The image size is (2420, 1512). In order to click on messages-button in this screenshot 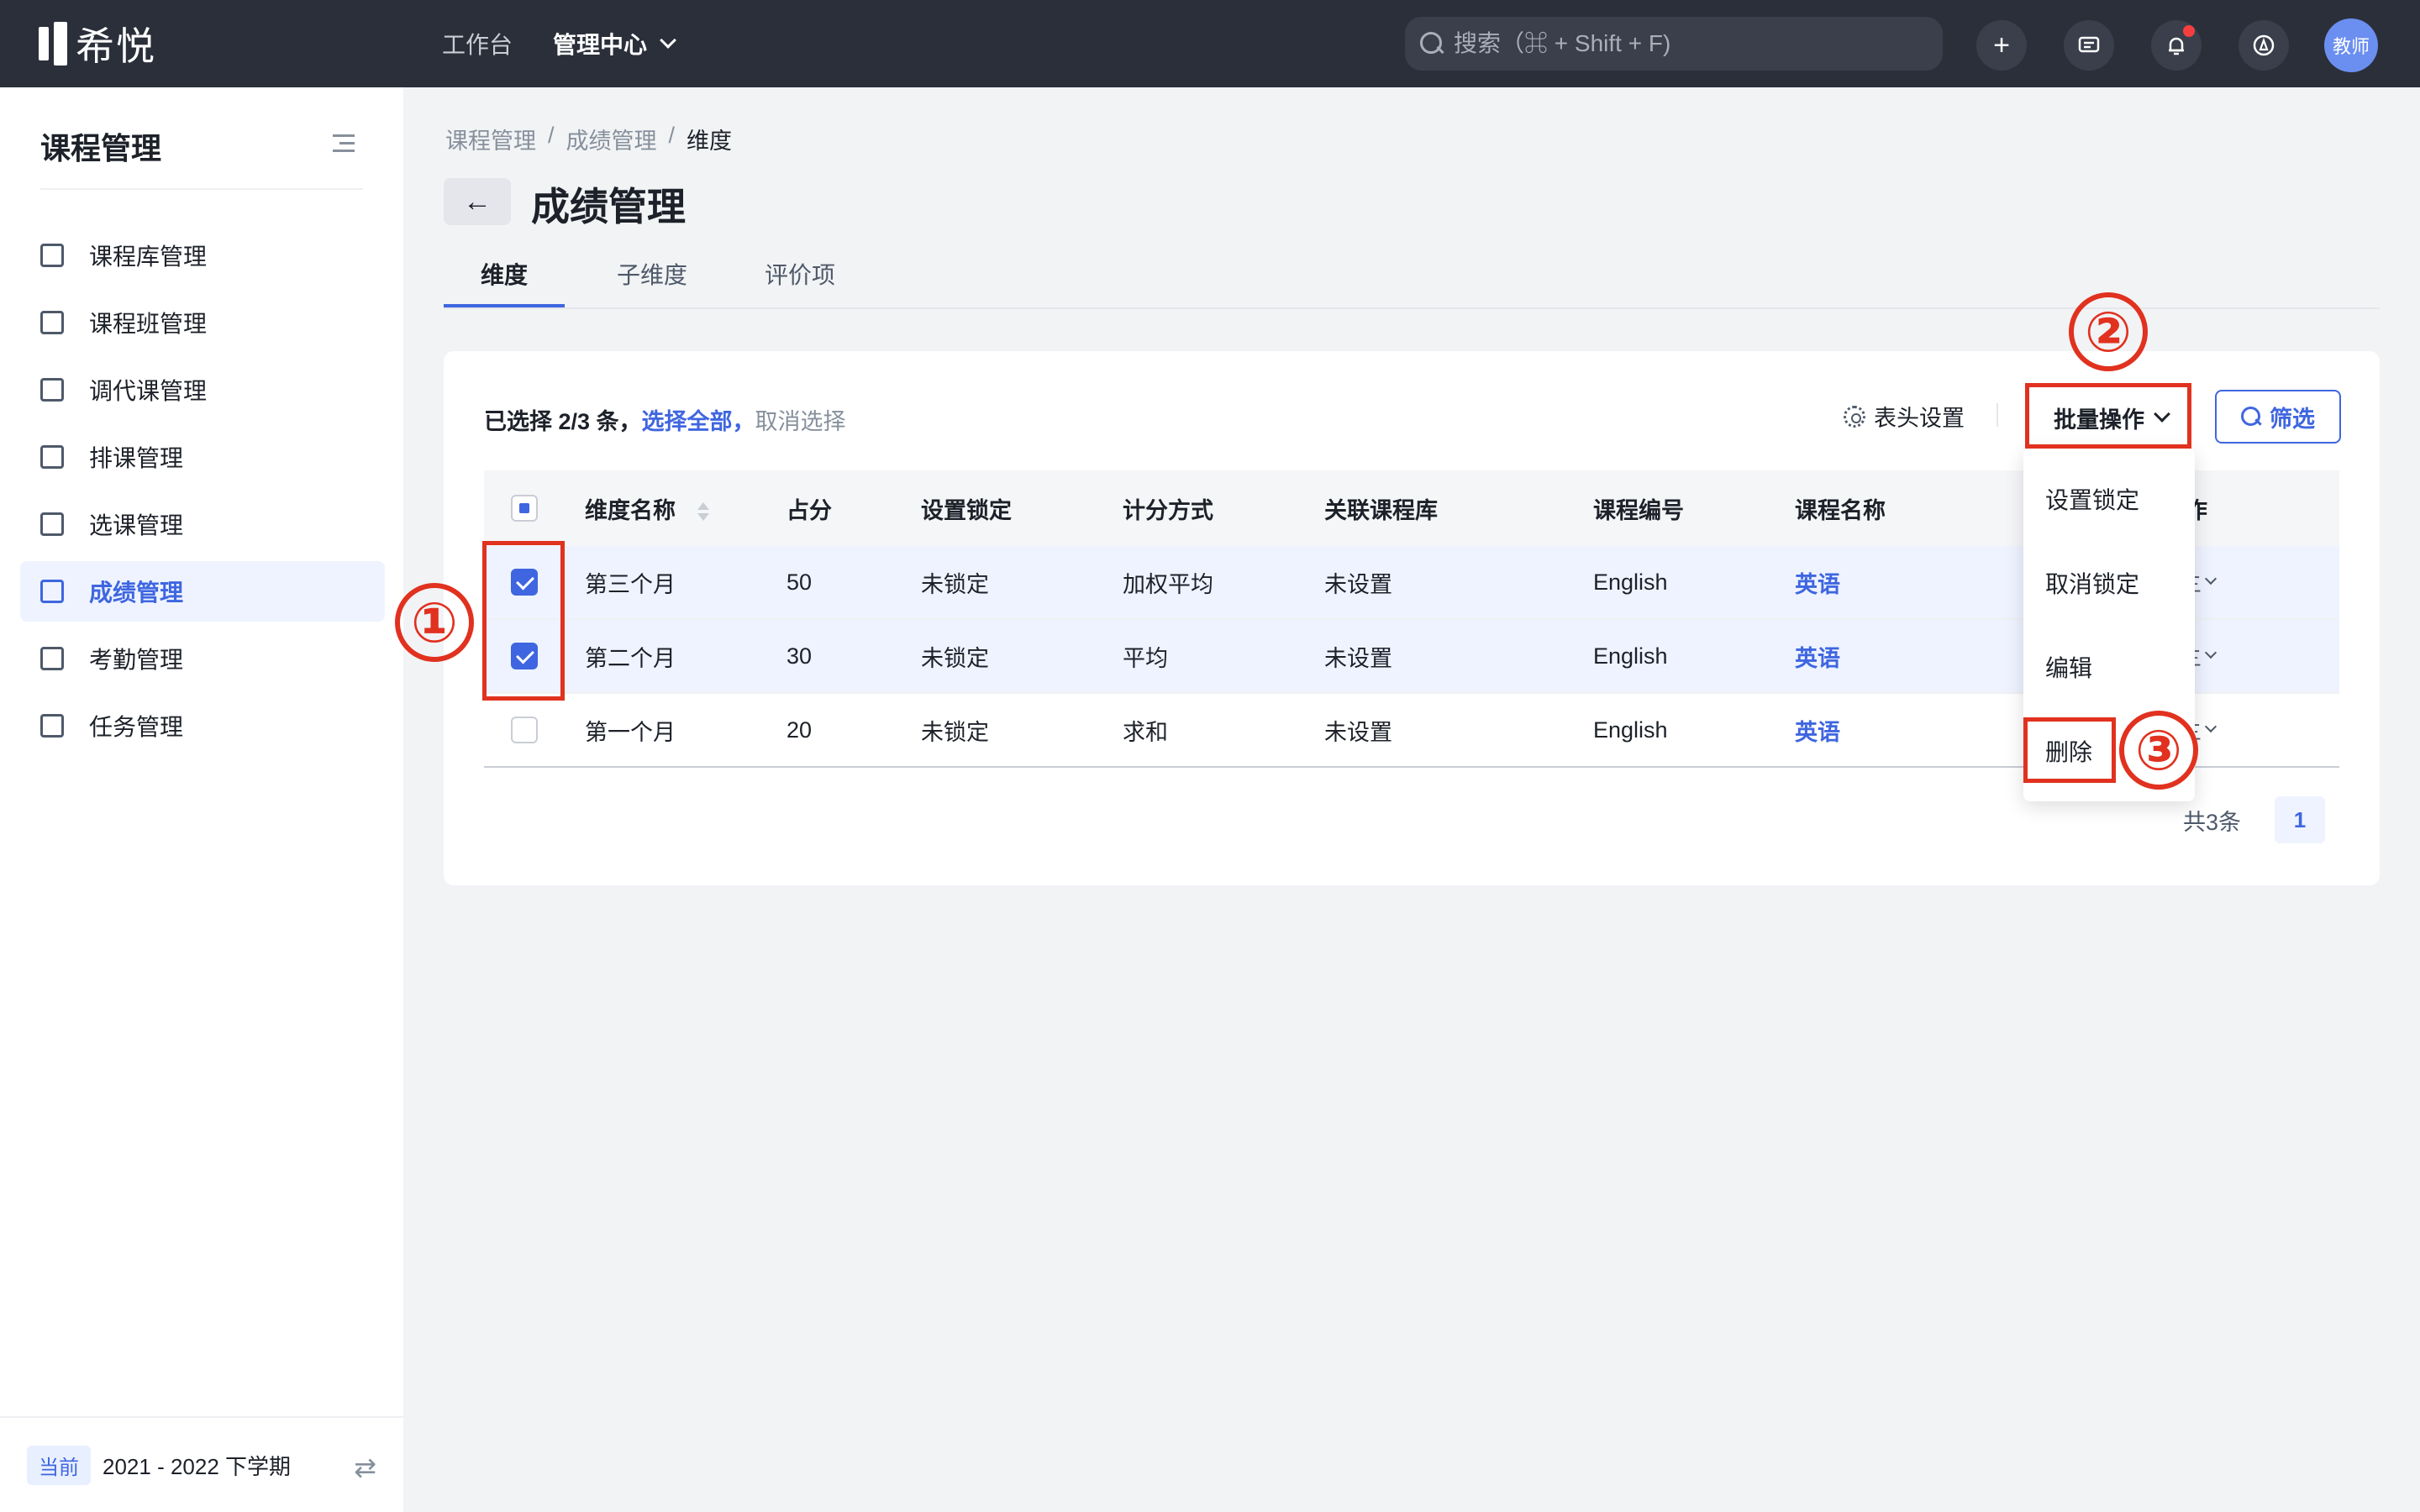, I will do `click(2089, 45)`.